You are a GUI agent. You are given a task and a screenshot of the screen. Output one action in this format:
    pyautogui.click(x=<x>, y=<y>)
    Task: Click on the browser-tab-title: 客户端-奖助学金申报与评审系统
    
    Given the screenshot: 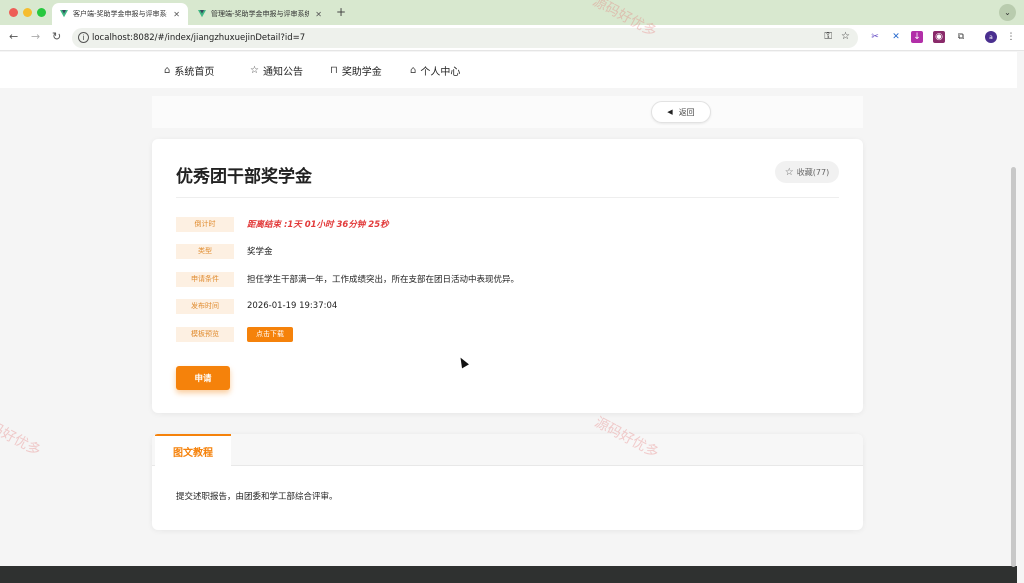 What is the action you would take?
    pyautogui.click(x=120, y=14)
    